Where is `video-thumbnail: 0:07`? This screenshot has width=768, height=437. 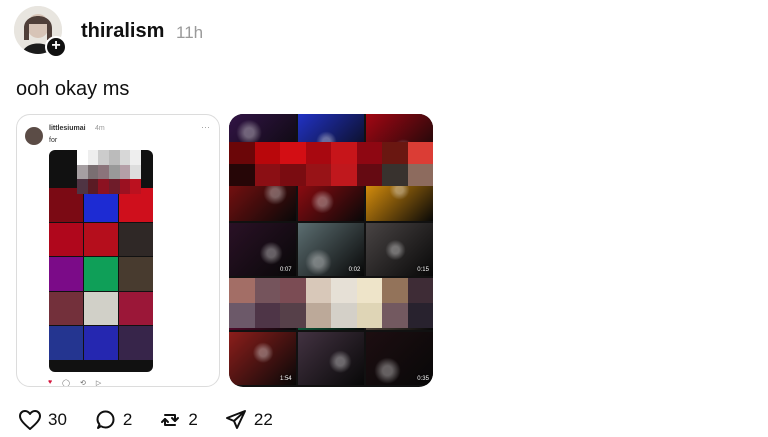 video-thumbnail: 0:07 is located at coordinates (262, 249).